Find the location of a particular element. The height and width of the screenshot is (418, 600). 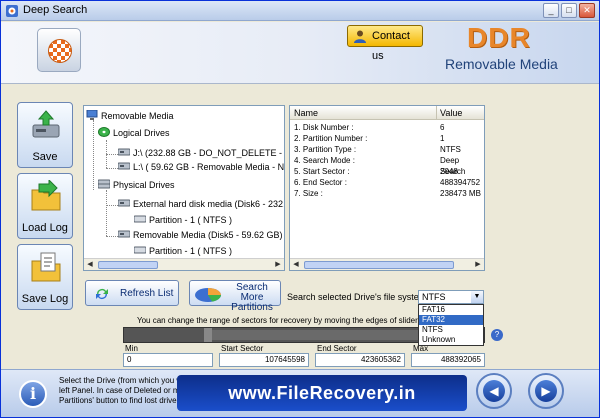

folder-arrow-icon is located at coordinates (46, 195).